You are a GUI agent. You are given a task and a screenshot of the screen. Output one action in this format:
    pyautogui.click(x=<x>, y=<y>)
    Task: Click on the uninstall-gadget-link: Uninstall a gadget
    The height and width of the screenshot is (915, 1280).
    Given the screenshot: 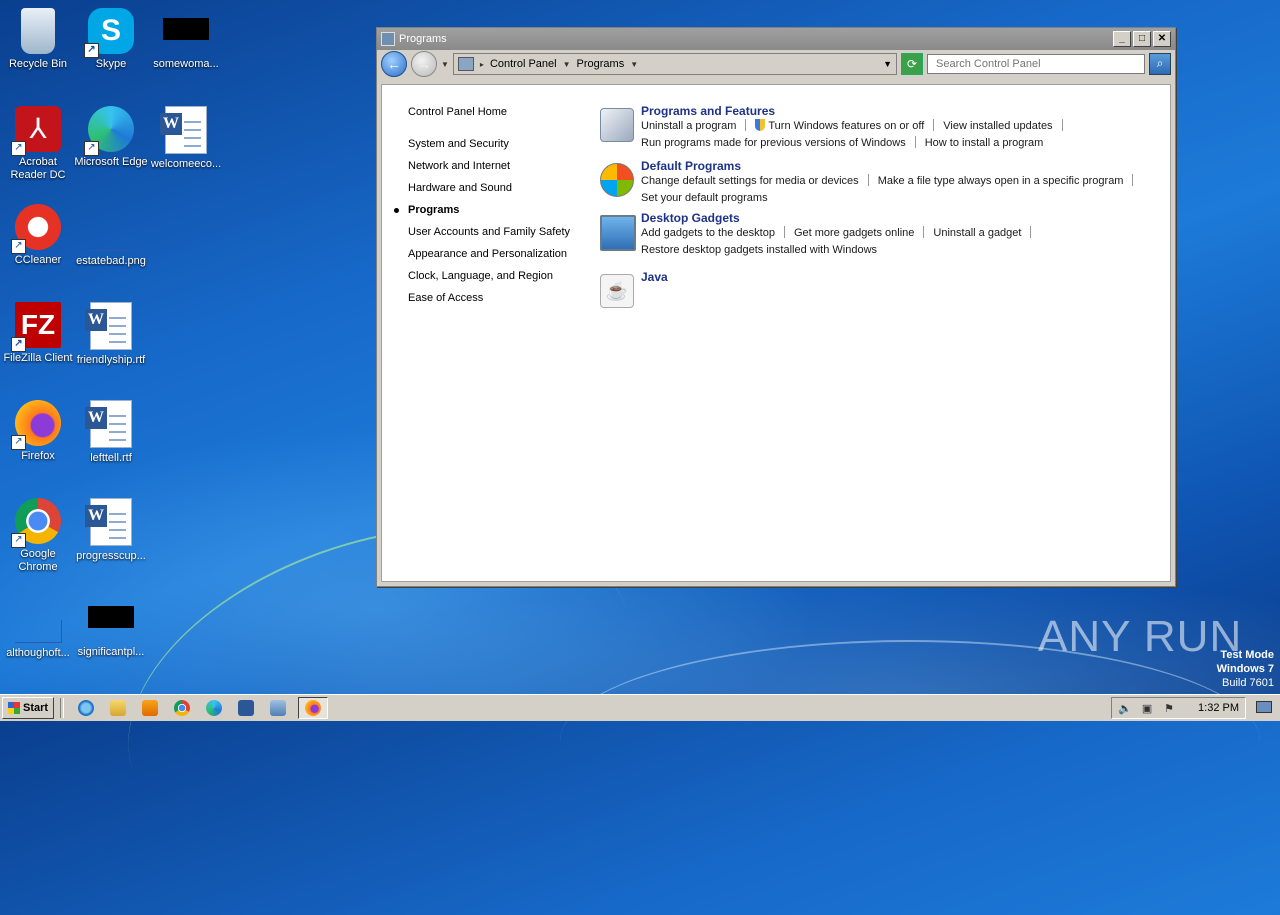 What is the action you would take?
    pyautogui.click(x=977, y=233)
    